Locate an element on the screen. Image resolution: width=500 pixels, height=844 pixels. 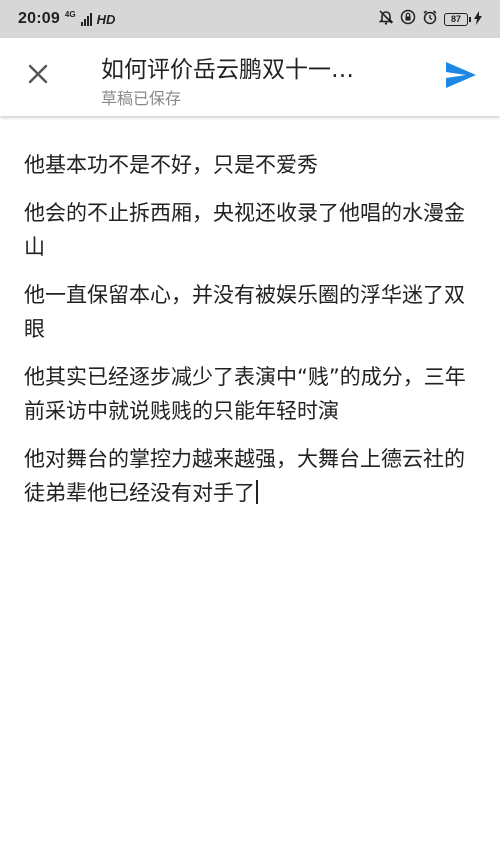
alarm-icon is located at coordinates (430, 19).